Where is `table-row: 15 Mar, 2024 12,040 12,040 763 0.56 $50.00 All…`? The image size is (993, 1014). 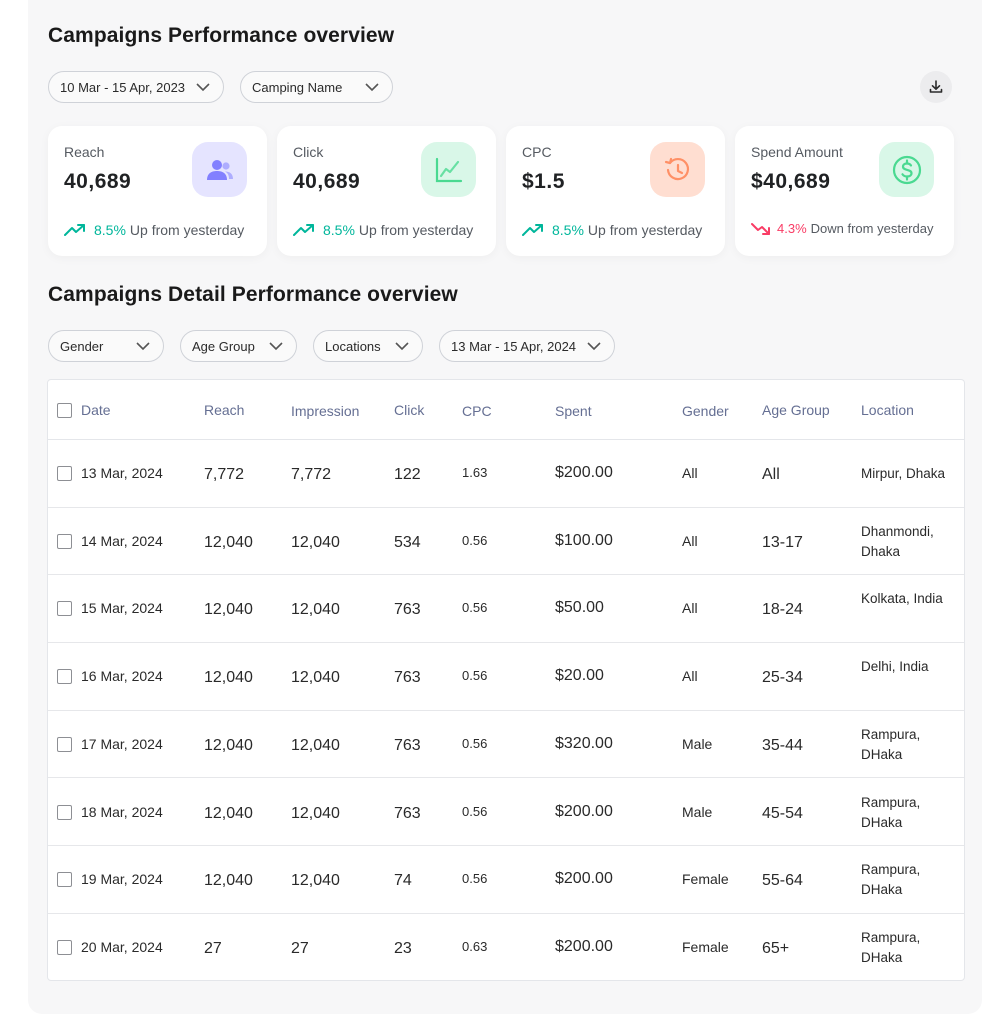
table-row: 15 Mar, 2024 12,040 12,040 763 0.56 $50.00 All… is located at coordinates (506, 609).